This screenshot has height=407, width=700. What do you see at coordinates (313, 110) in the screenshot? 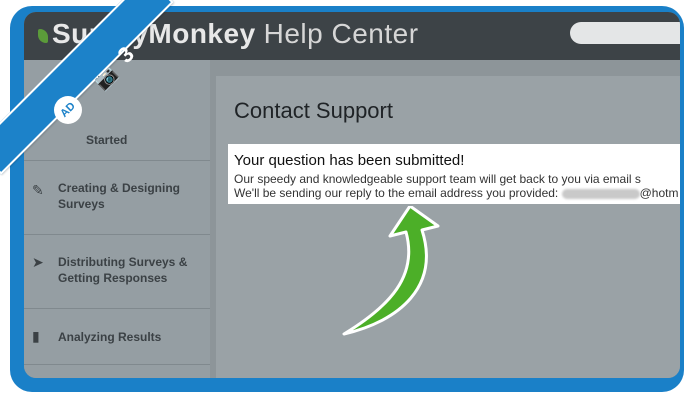
I see `page-title: Contact Support` at bounding box center [313, 110].